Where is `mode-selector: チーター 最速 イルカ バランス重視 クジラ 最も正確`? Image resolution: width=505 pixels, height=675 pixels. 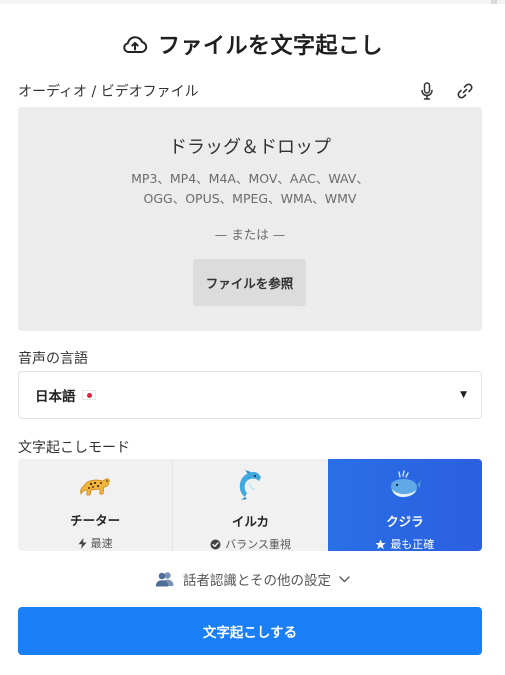 mode-selector: チーター 最速 イルカ バランス重視 クジラ 最も正確 is located at coordinates (250, 505).